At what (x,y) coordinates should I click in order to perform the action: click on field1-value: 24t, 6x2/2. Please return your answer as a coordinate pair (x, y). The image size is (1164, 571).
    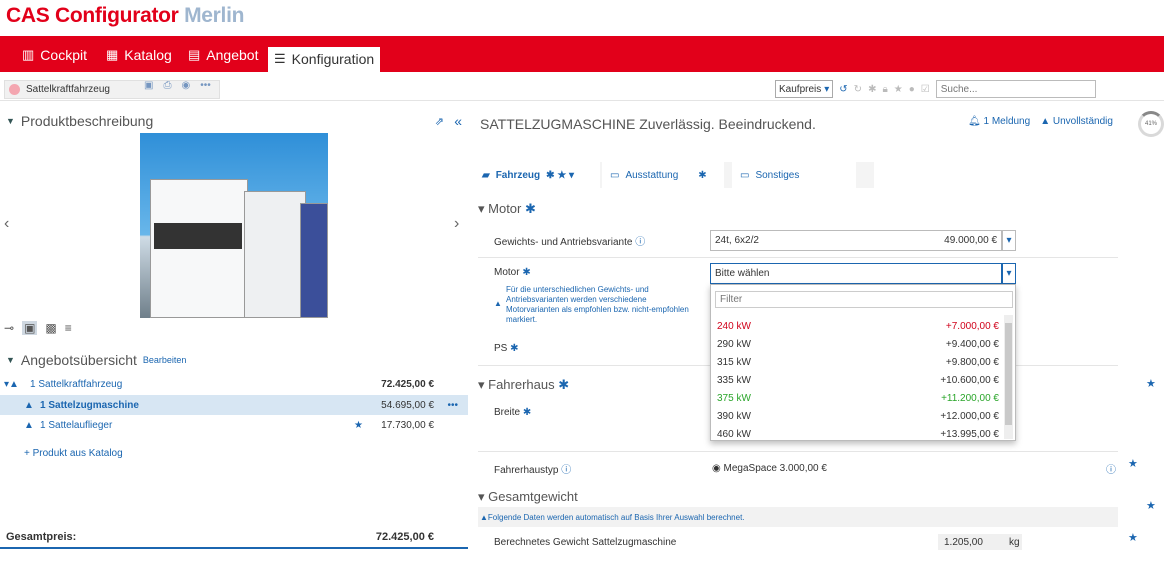
    Looking at the image, I should click on (737, 240).